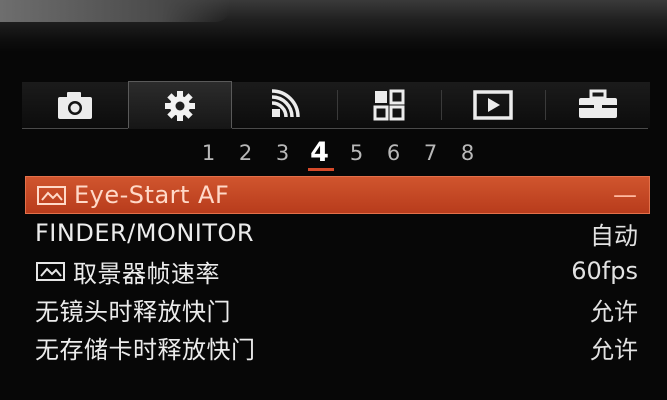  I want to click on menu-tab-bar, so click(336, 105).